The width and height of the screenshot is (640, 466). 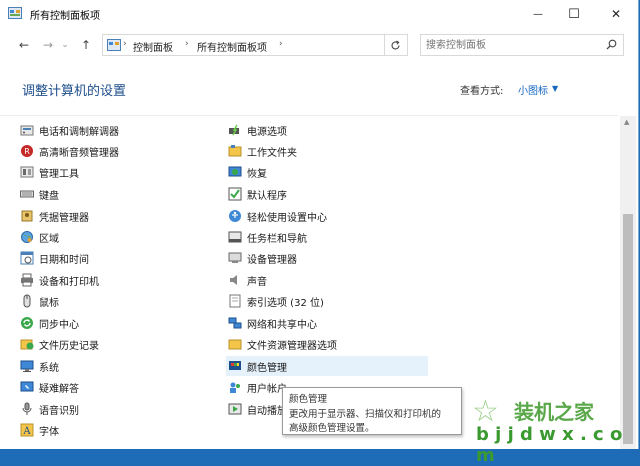 What do you see at coordinates (69, 130) in the screenshot?
I see `item-phone-modem: 电话和调制解调器` at bounding box center [69, 130].